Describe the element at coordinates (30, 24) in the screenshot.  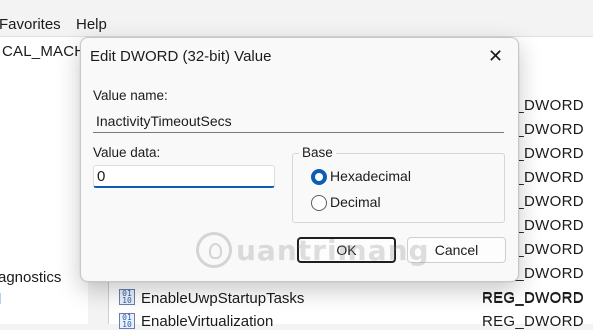
I see `menu-favorites: Favorites` at that location.